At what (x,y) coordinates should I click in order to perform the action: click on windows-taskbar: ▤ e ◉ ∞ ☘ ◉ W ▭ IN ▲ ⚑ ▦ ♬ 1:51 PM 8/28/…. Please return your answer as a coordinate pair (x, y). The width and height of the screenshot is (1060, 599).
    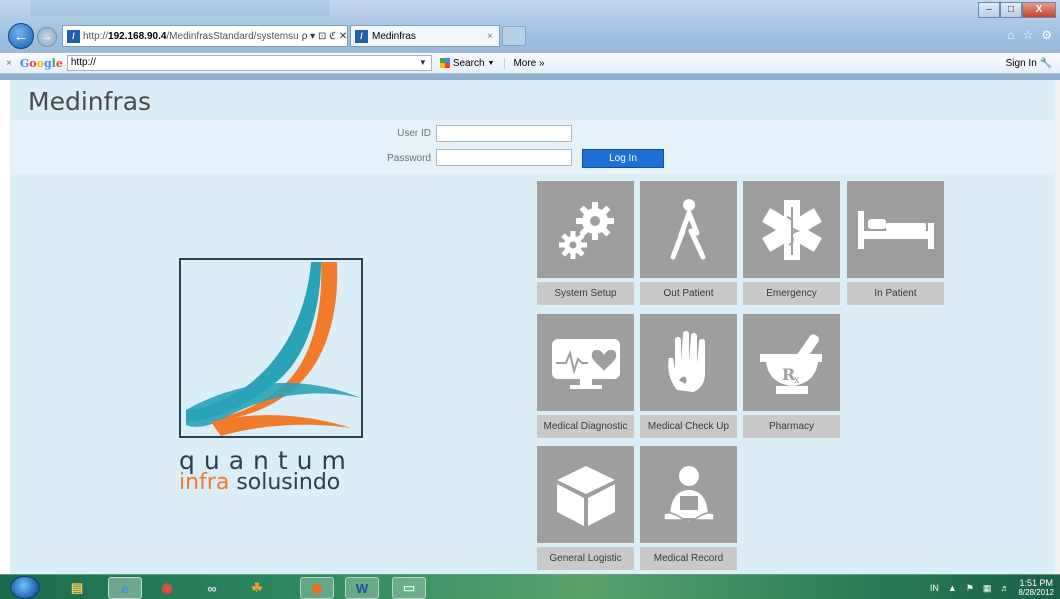
    Looking at the image, I should click on (530, 586).